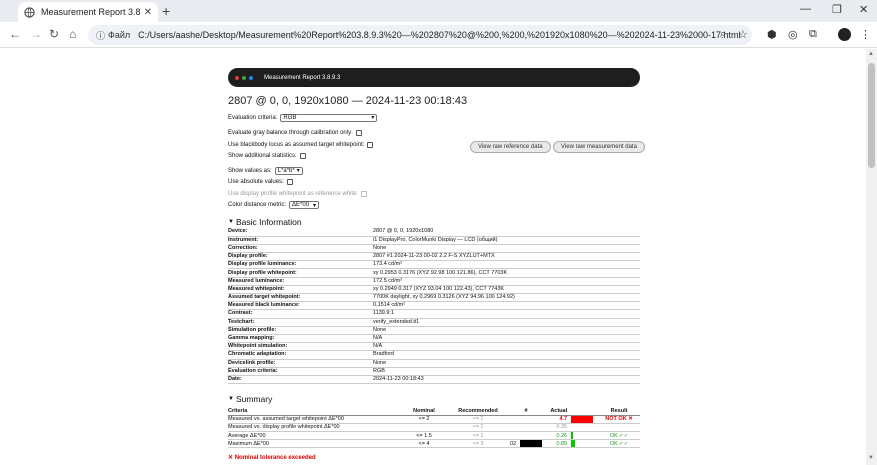 The width and height of the screenshot is (877, 465). What do you see at coordinates (526, 411) in the screenshot?
I see `col-header: #` at bounding box center [526, 411].